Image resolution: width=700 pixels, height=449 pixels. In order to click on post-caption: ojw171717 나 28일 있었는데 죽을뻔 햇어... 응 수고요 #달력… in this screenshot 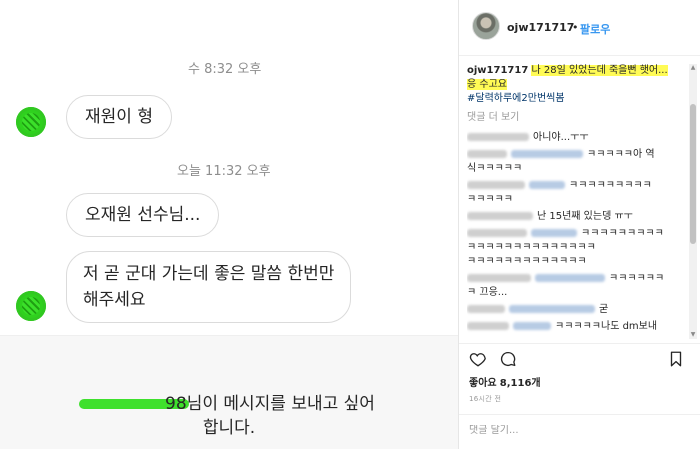, I will do `click(578, 85)`.